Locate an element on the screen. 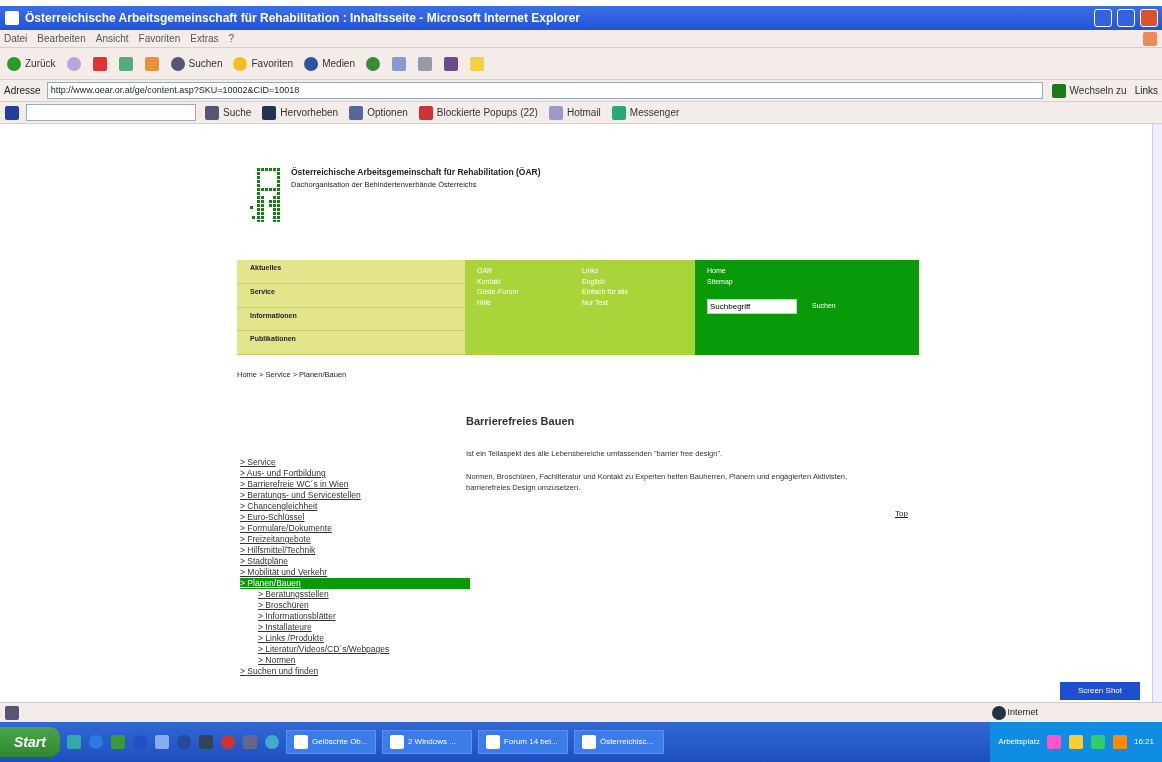 The width and height of the screenshot is (1162, 762). back-button: Zurück is located at coordinates (31, 63).